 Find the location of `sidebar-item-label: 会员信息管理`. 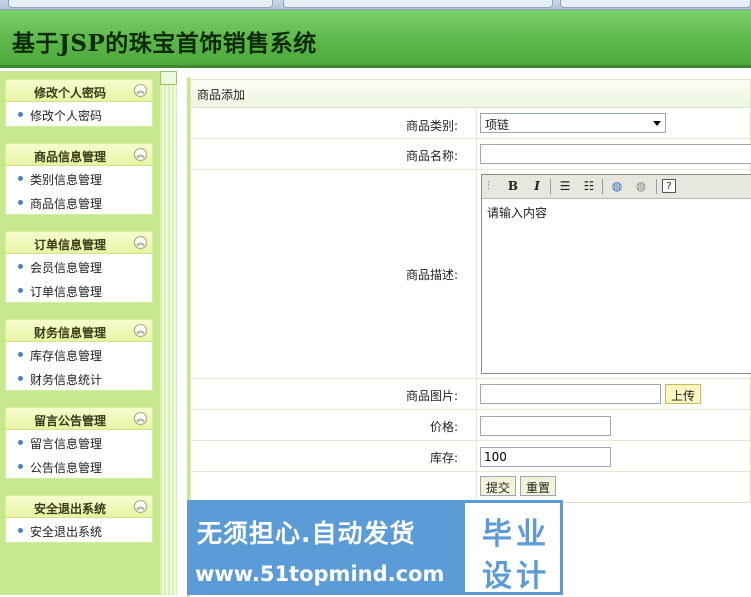

sidebar-item-label: 会员信息管理 is located at coordinates (66, 268).